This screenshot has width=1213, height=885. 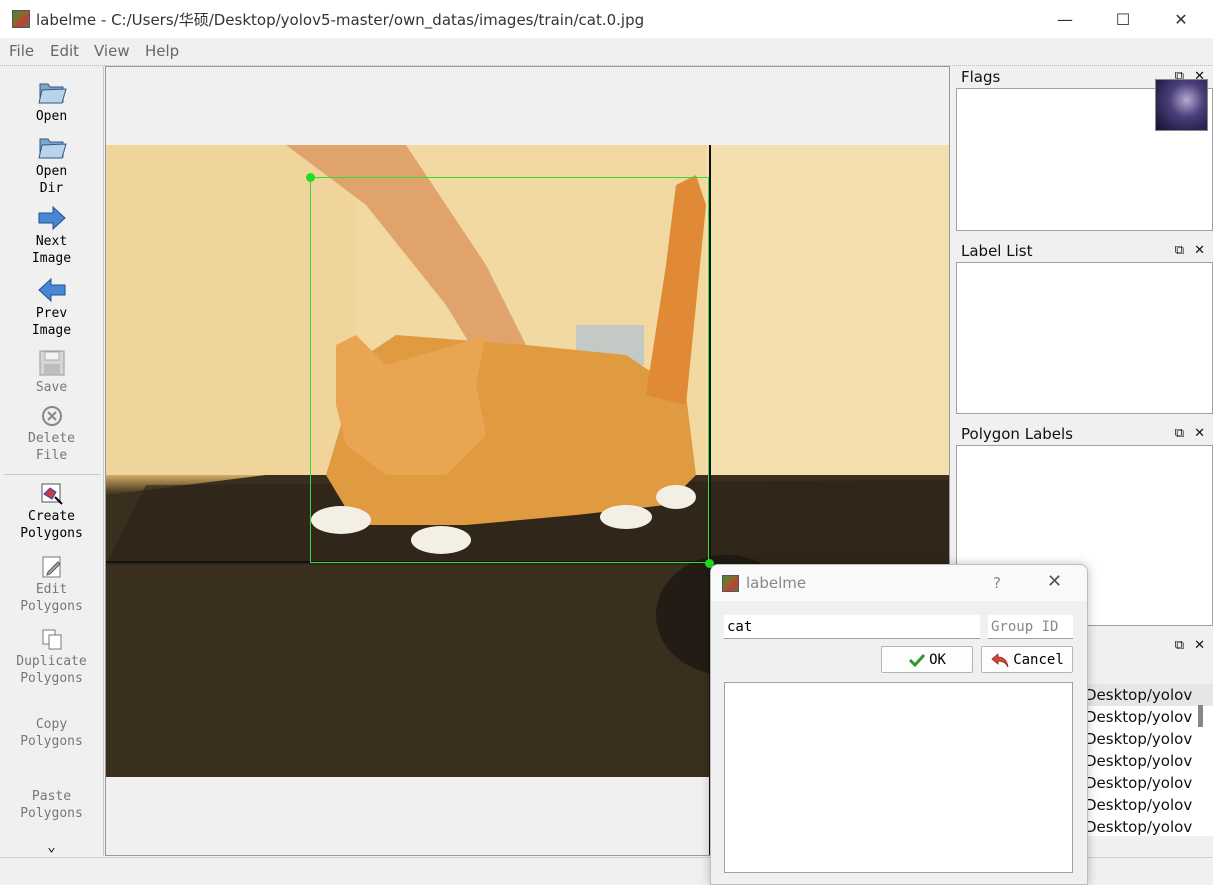 What do you see at coordinates (1017, 434) in the screenshot?
I see `polygon-labels-title: Polygon Labels` at bounding box center [1017, 434].